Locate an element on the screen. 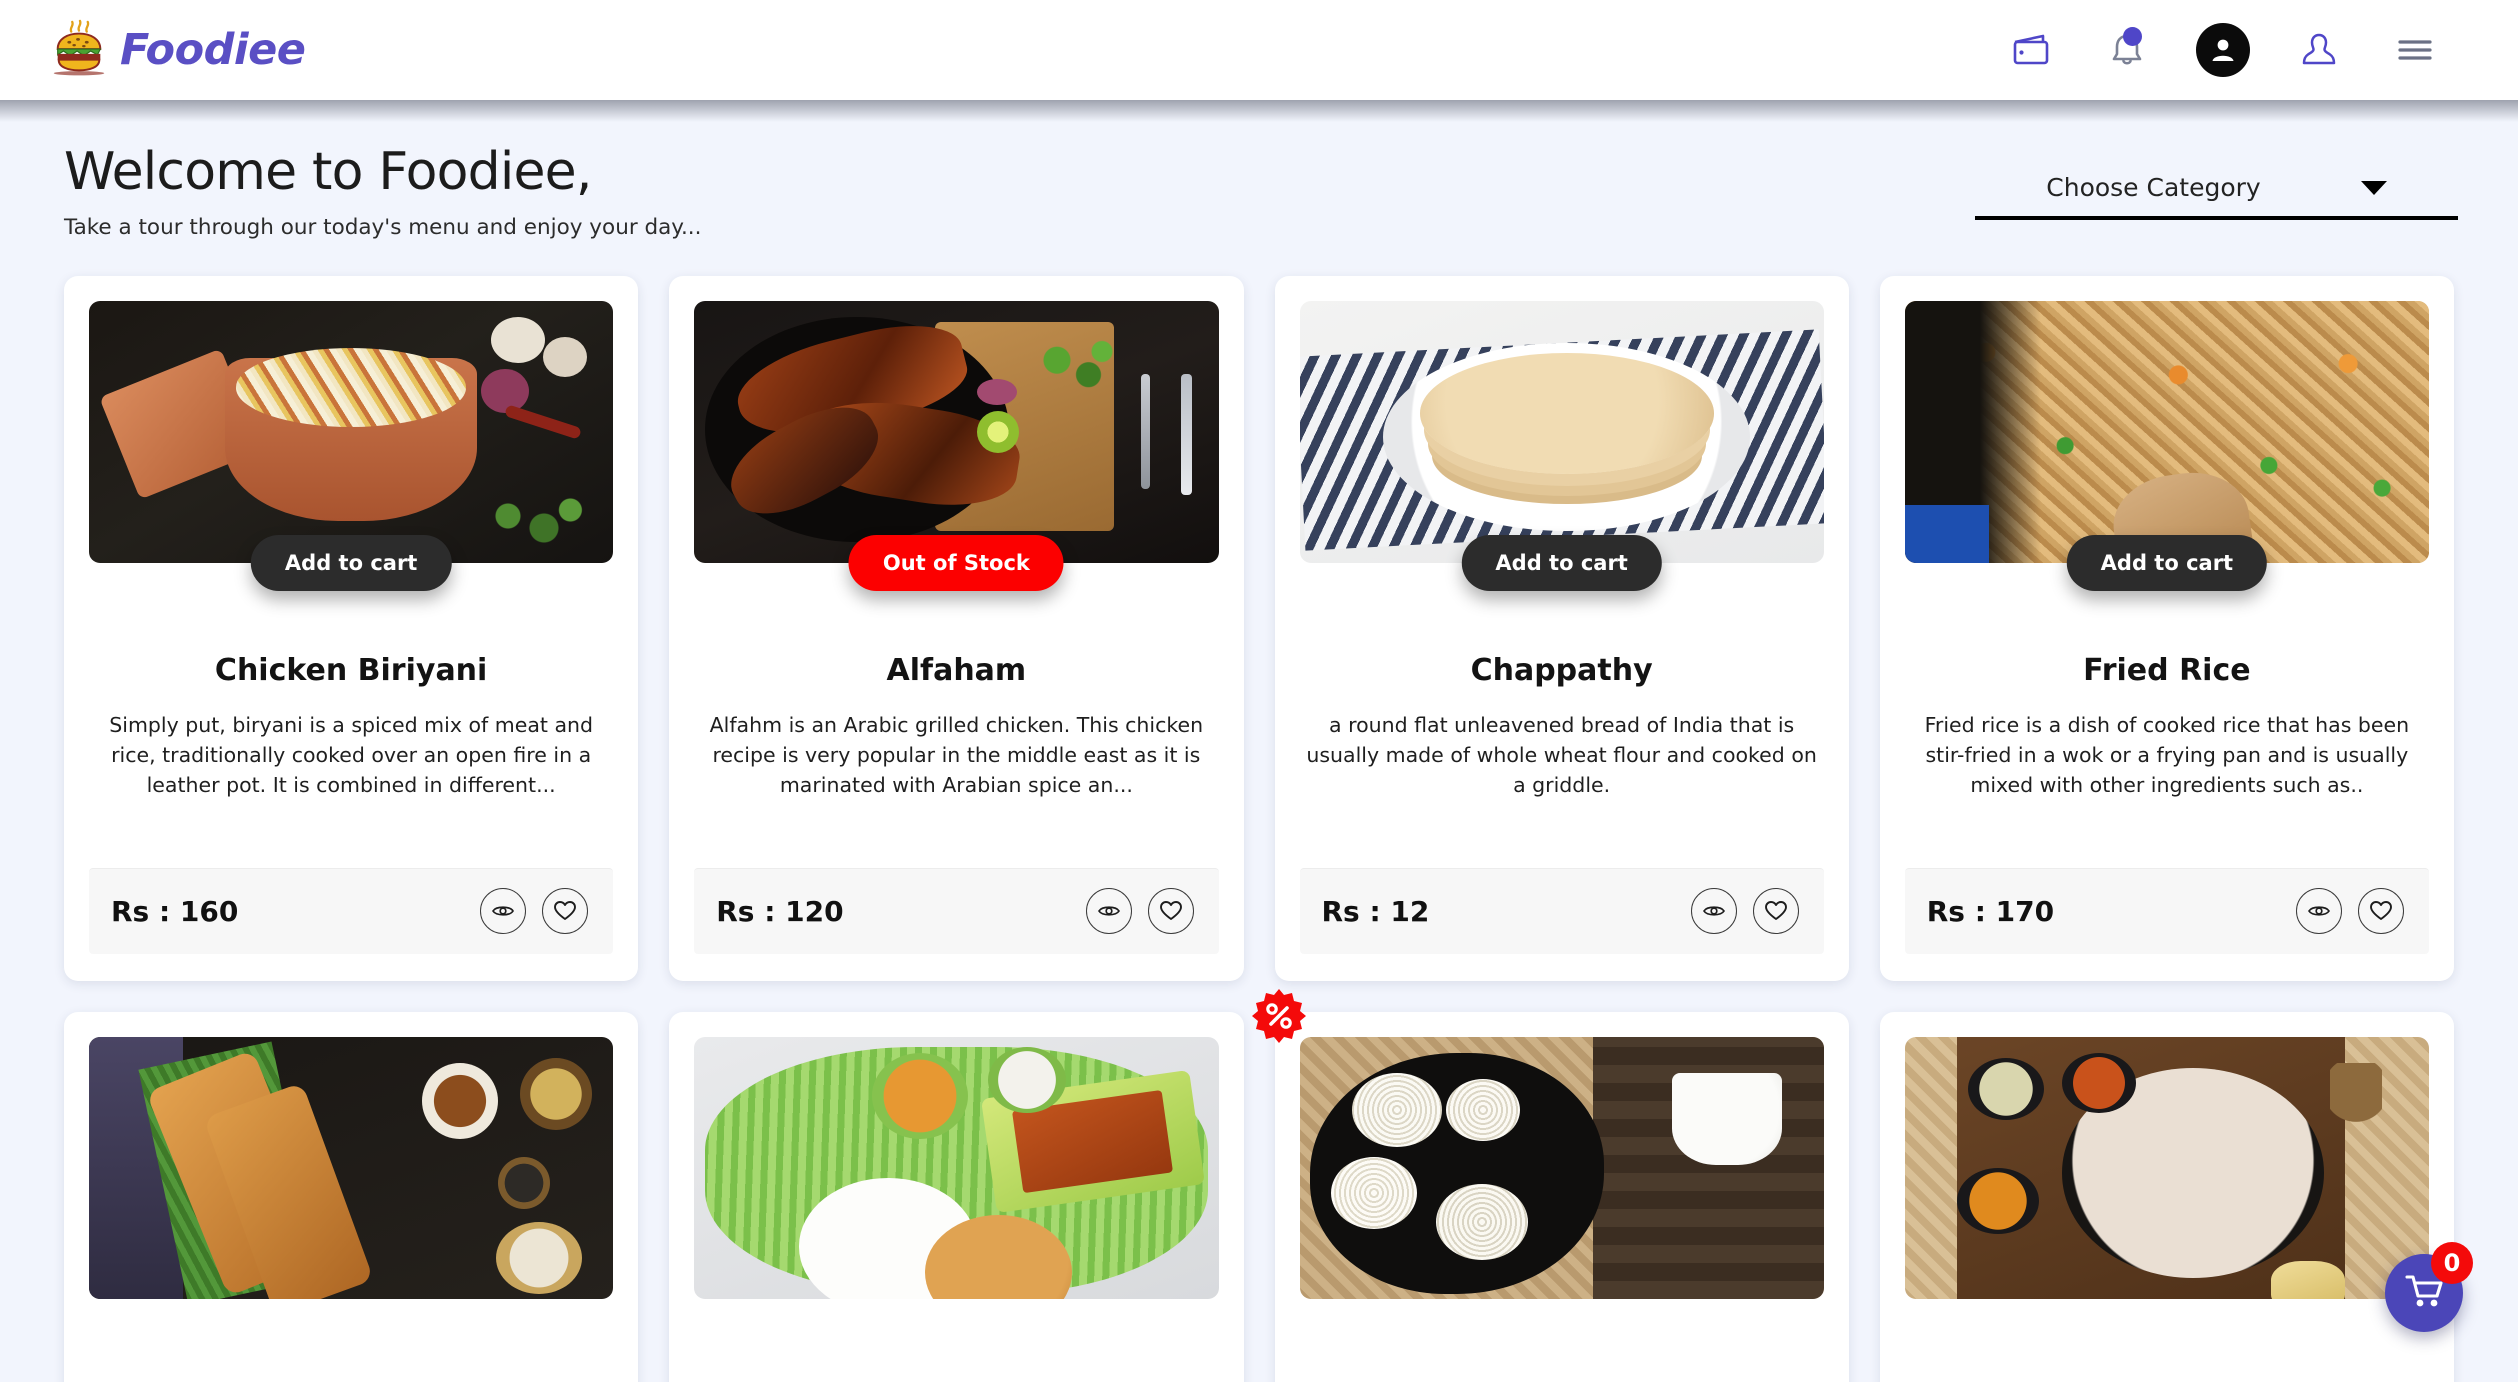  category-select: Choose Category is located at coordinates (2216, 196).